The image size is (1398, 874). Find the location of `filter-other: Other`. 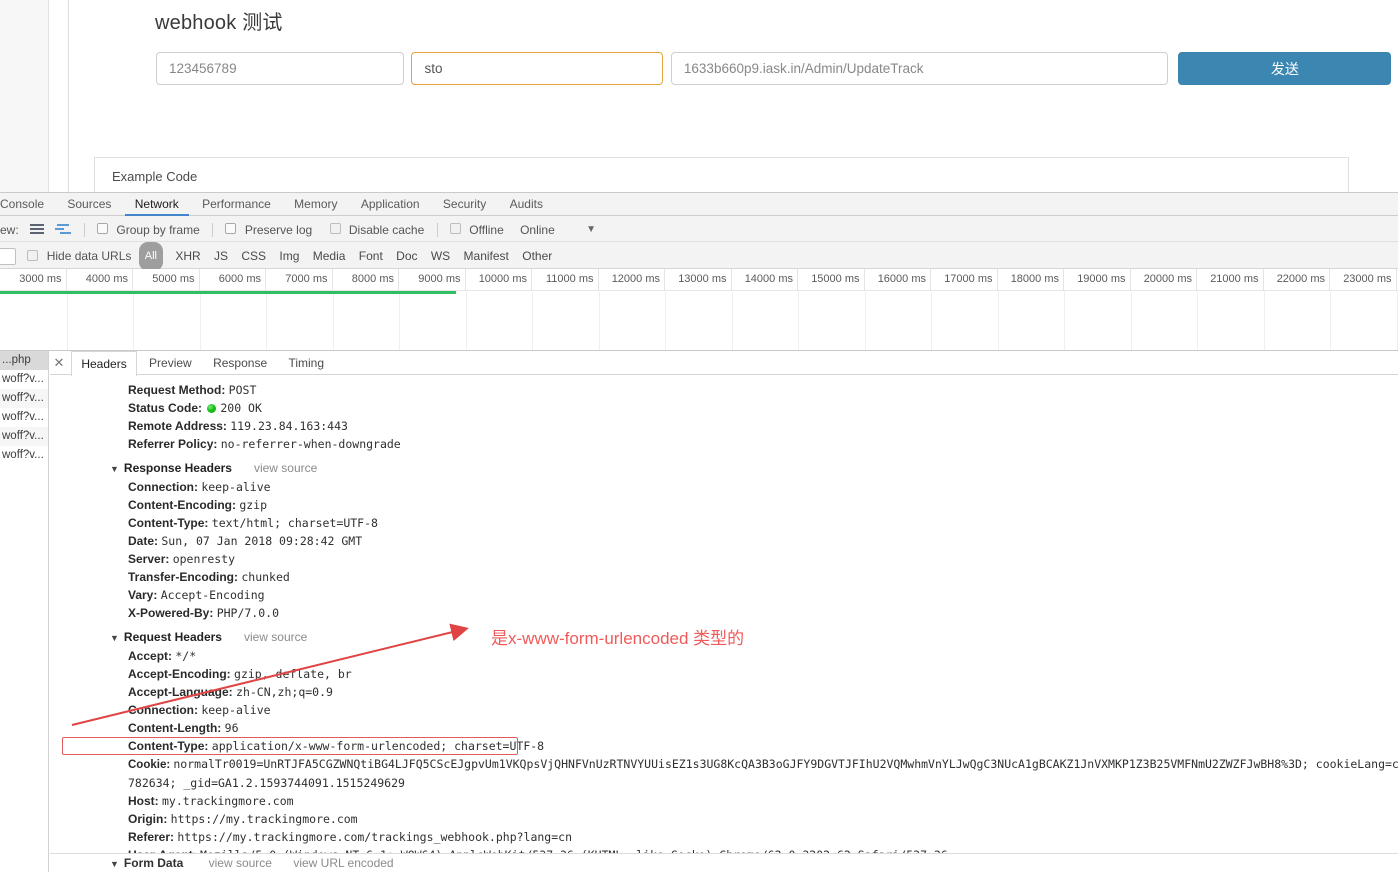

filter-other: Other is located at coordinates (537, 256).